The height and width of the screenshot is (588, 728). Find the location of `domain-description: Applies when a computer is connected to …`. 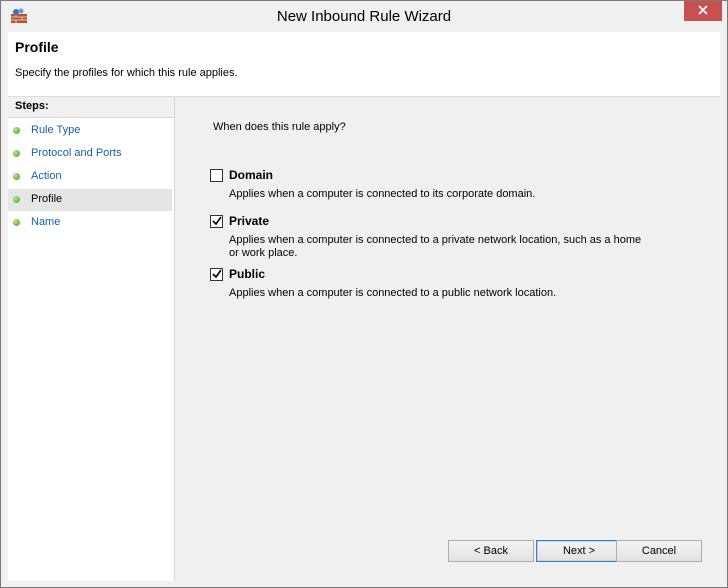

domain-description: Applies when a computer is connected to … is located at coordinates (382, 194).